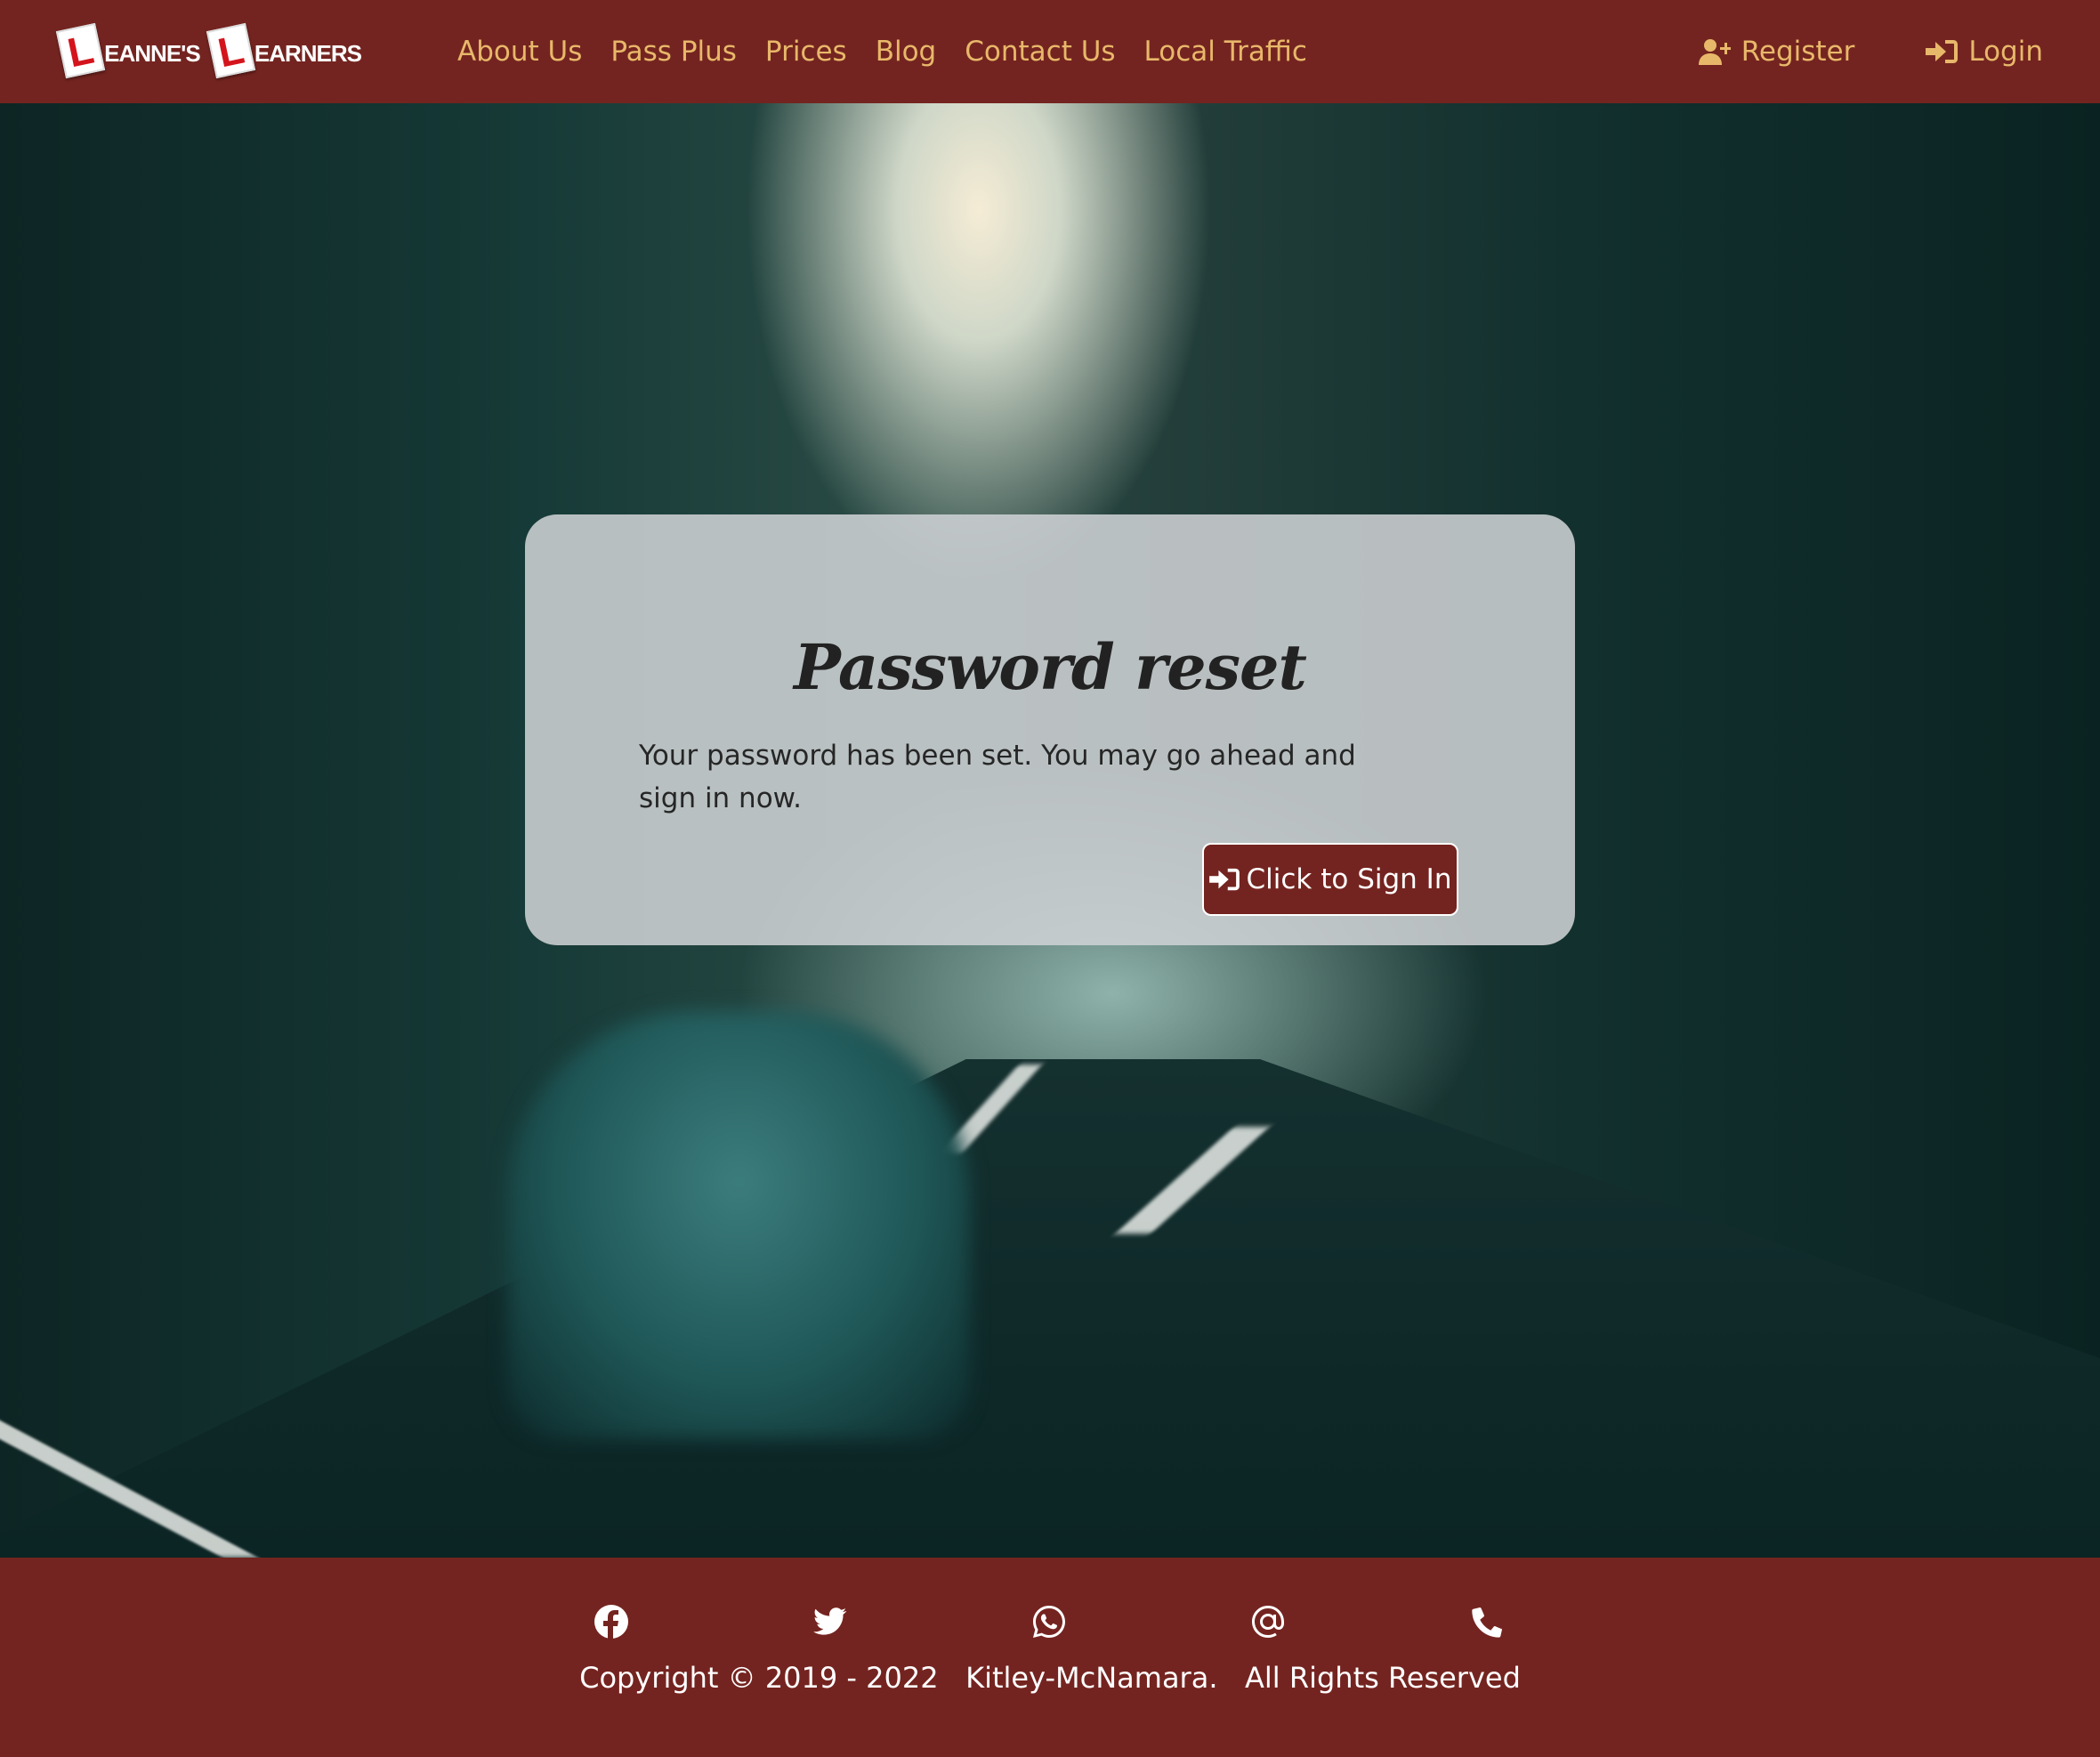 Image resolution: width=2100 pixels, height=1757 pixels. I want to click on register-link: Register, so click(1776, 52).